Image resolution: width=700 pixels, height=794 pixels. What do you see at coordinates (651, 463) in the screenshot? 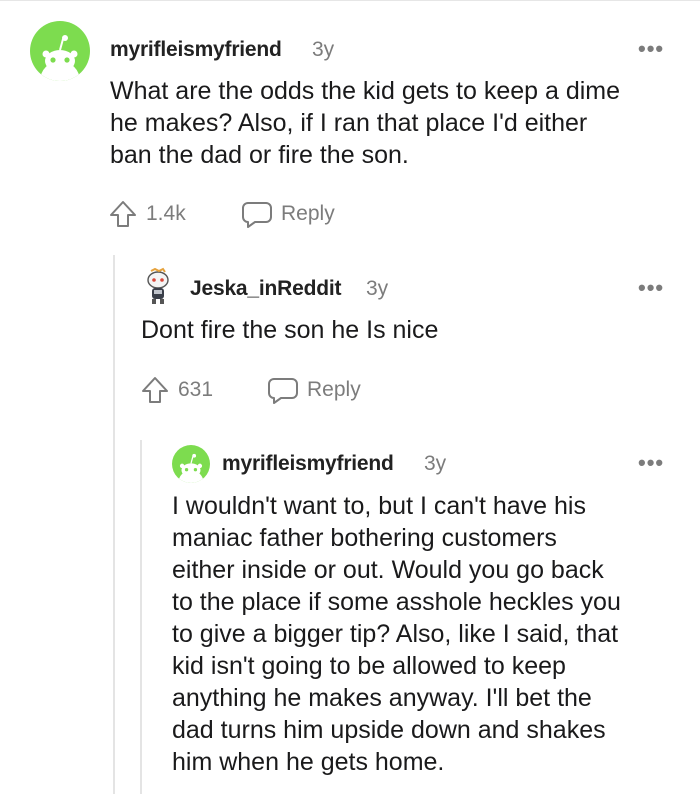
I see `more-options-button: •••` at bounding box center [651, 463].